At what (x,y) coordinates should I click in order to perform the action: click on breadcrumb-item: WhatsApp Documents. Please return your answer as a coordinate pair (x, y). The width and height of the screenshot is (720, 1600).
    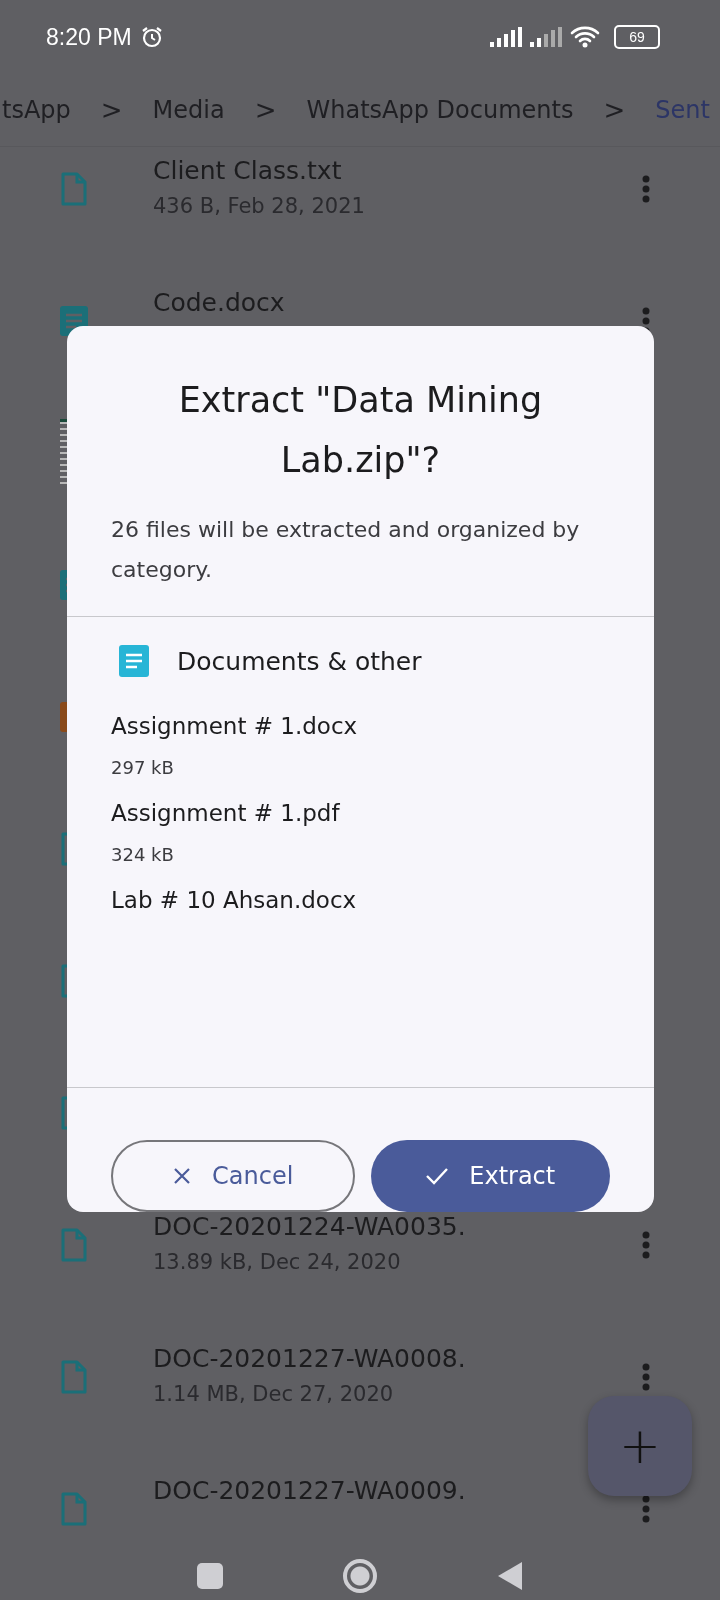
    Looking at the image, I should click on (440, 110).